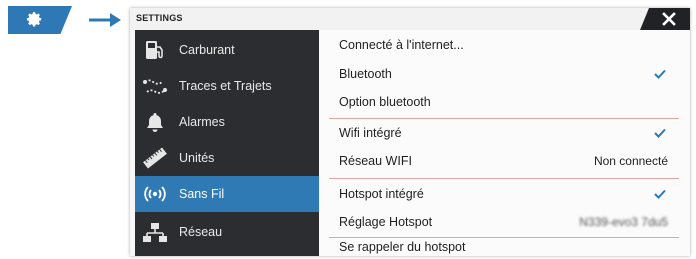 The width and height of the screenshot is (696, 259). Describe the element at coordinates (669, 19) in the screenshot. I see `close-icon` at that location.